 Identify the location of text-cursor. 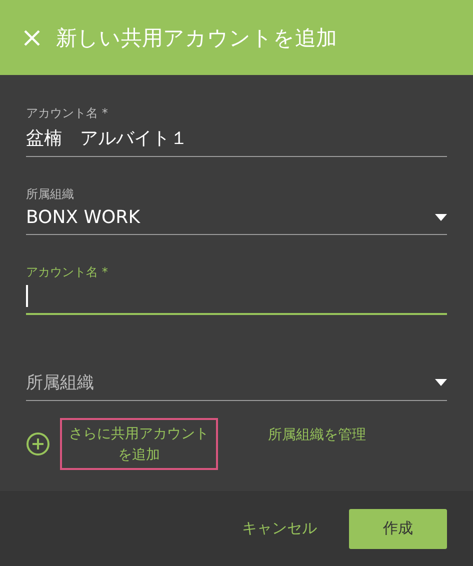
(27, 296).